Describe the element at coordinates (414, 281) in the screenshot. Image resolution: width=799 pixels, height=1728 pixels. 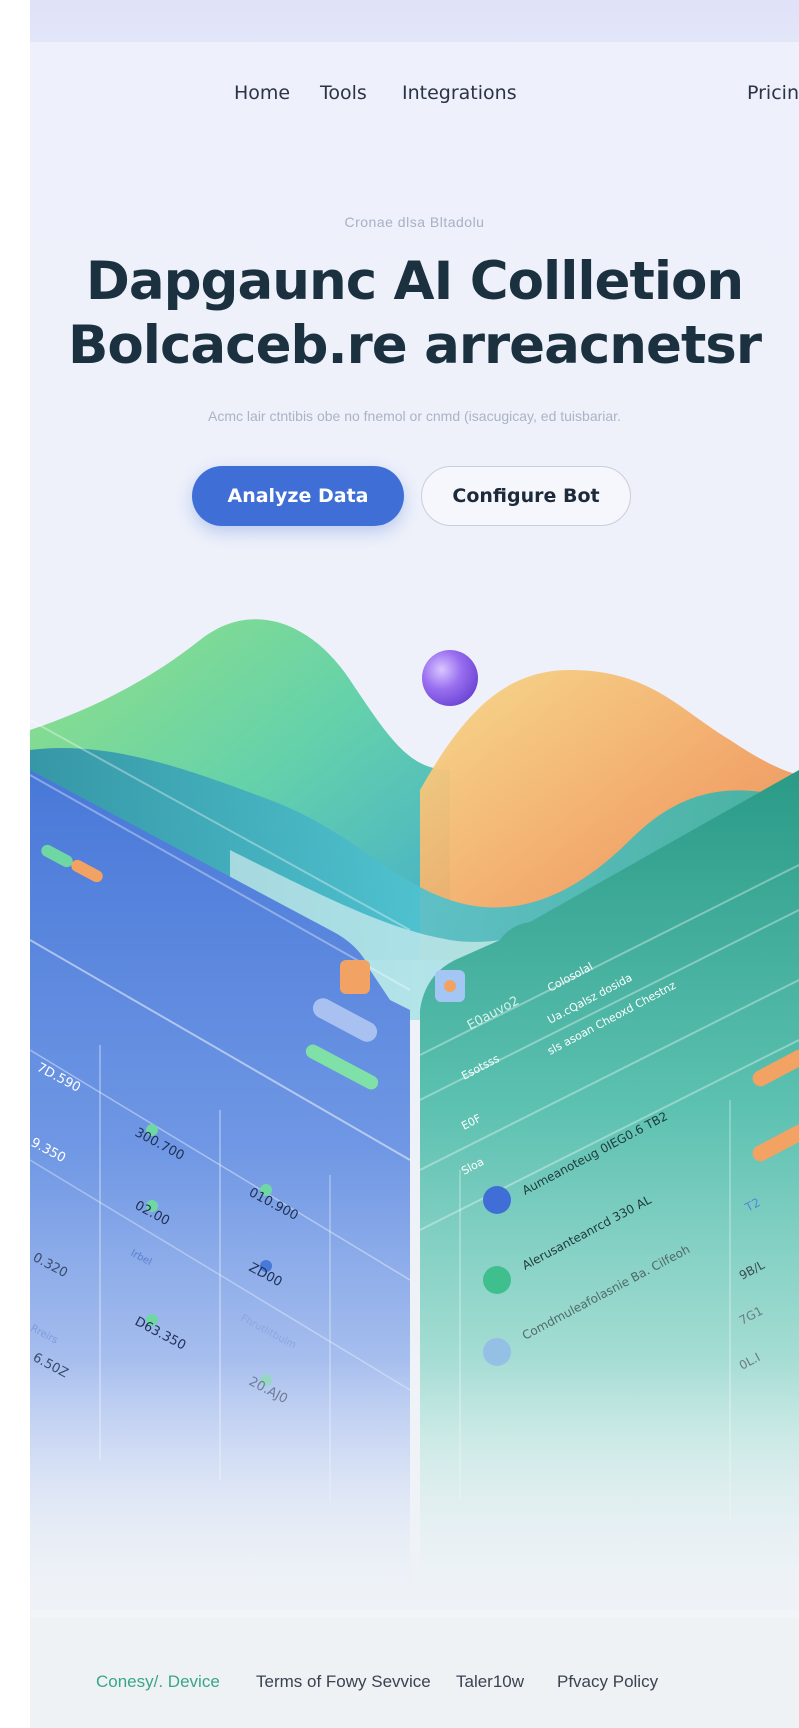
I see `hero-title-line-1: Dapgaunc AI Collletion` at that location.